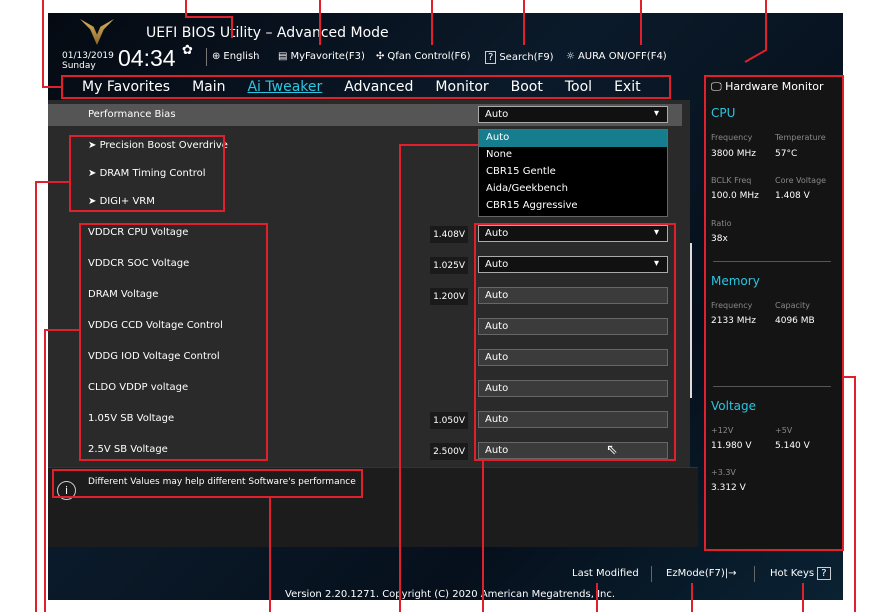 The height and width of the screenshot is (612, 892). What do you see at coordinates (573, 114) in the screenshot?
I see `performance-bias-select: Auto` at bounding box center [573, 114].